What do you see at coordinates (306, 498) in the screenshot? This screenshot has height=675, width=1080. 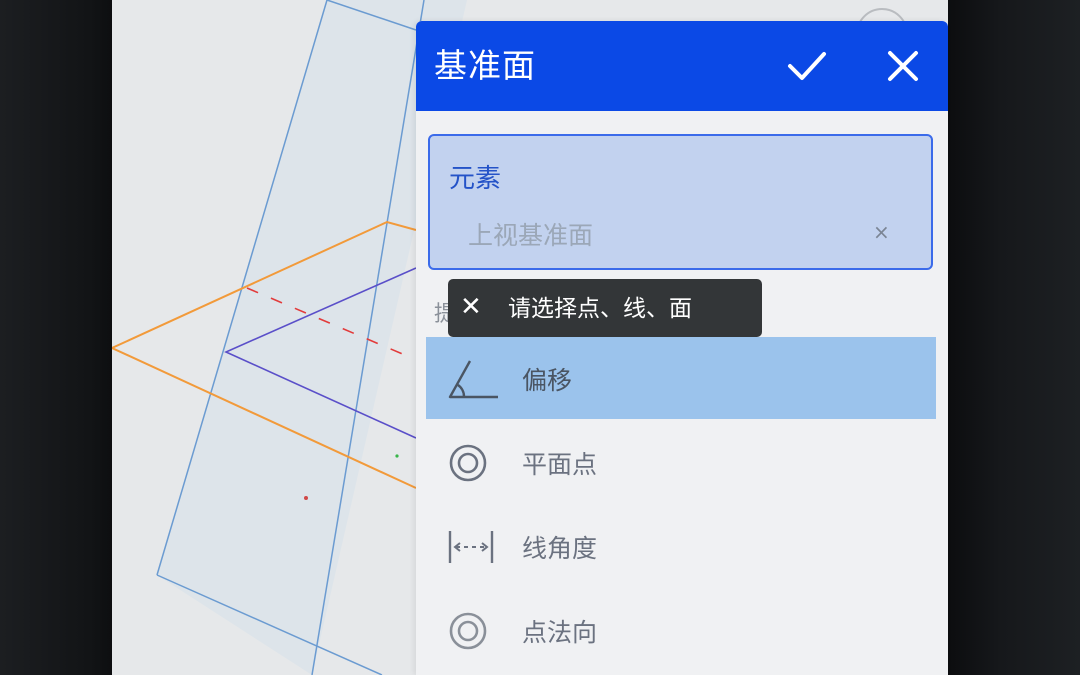 I see `origin-marker` at bounding box center [306, 498].